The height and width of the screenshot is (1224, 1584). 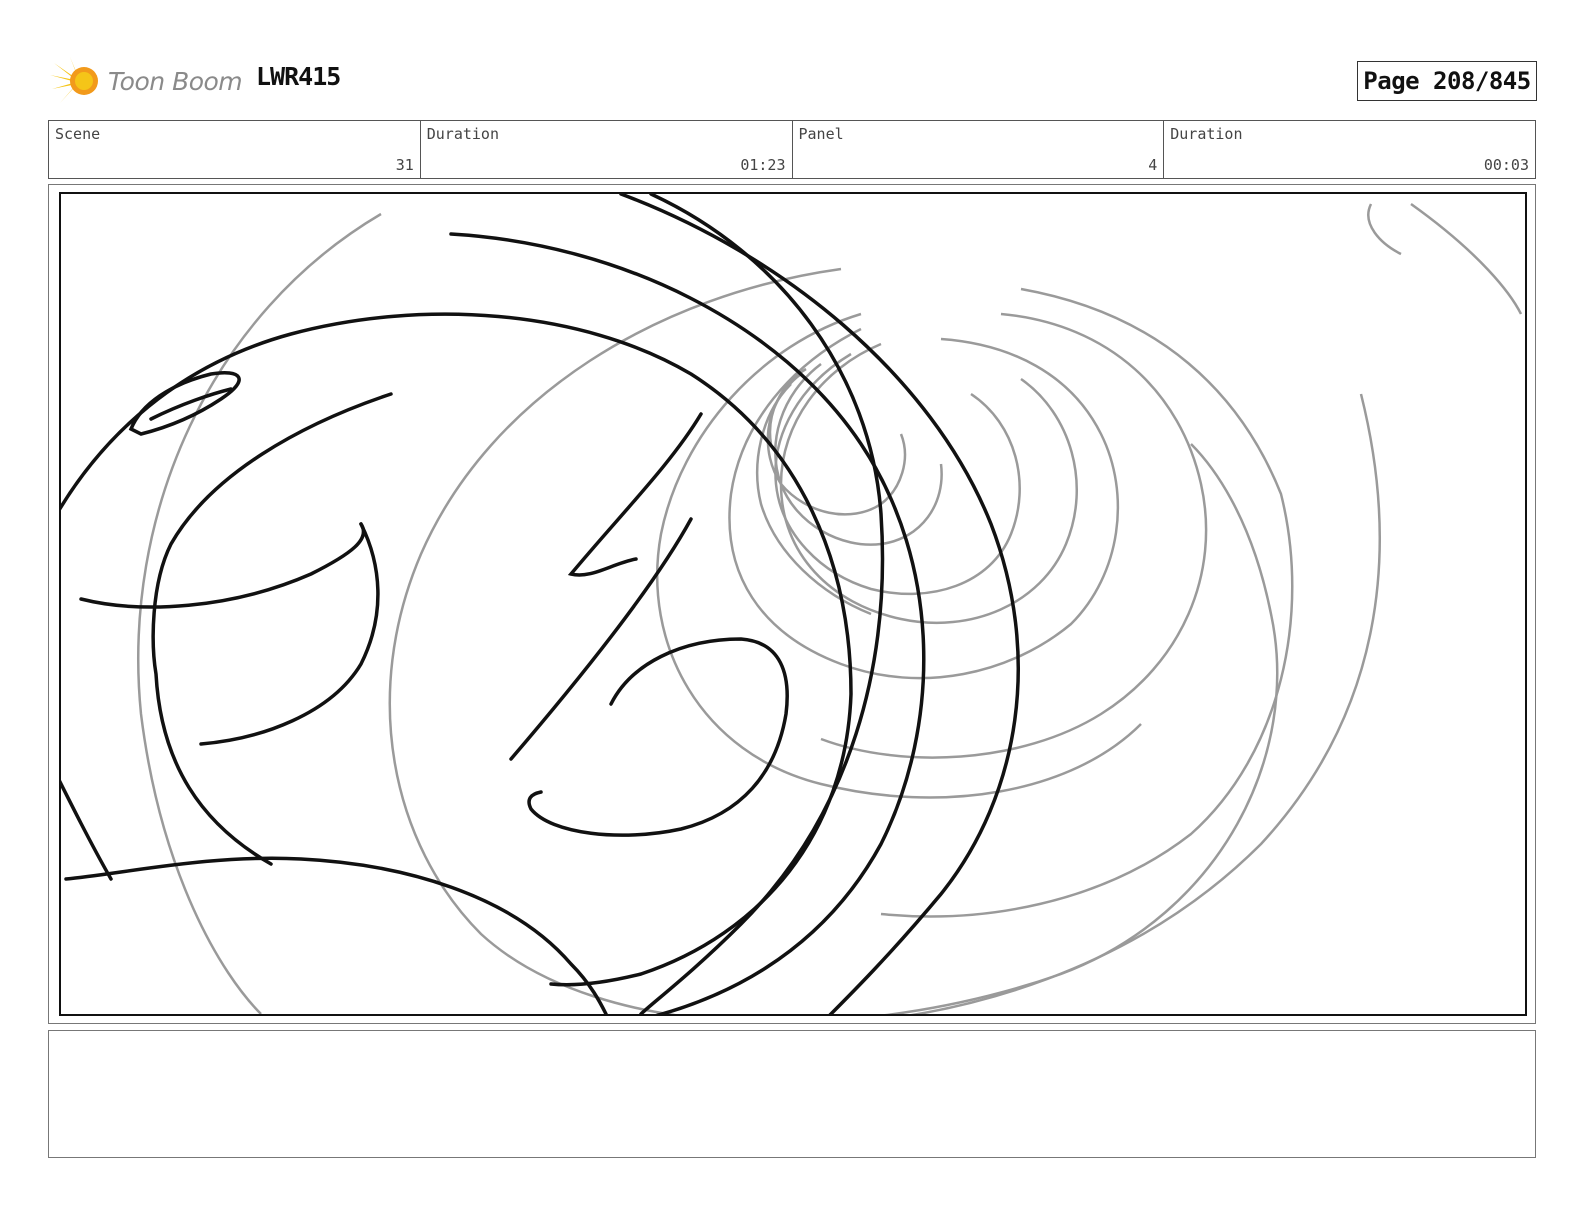 What do you see at coordinates (1349, 149) in the screenshot?
I see `panel-duration-cell: Duration 00:03` at bounding box center [1349, 149].